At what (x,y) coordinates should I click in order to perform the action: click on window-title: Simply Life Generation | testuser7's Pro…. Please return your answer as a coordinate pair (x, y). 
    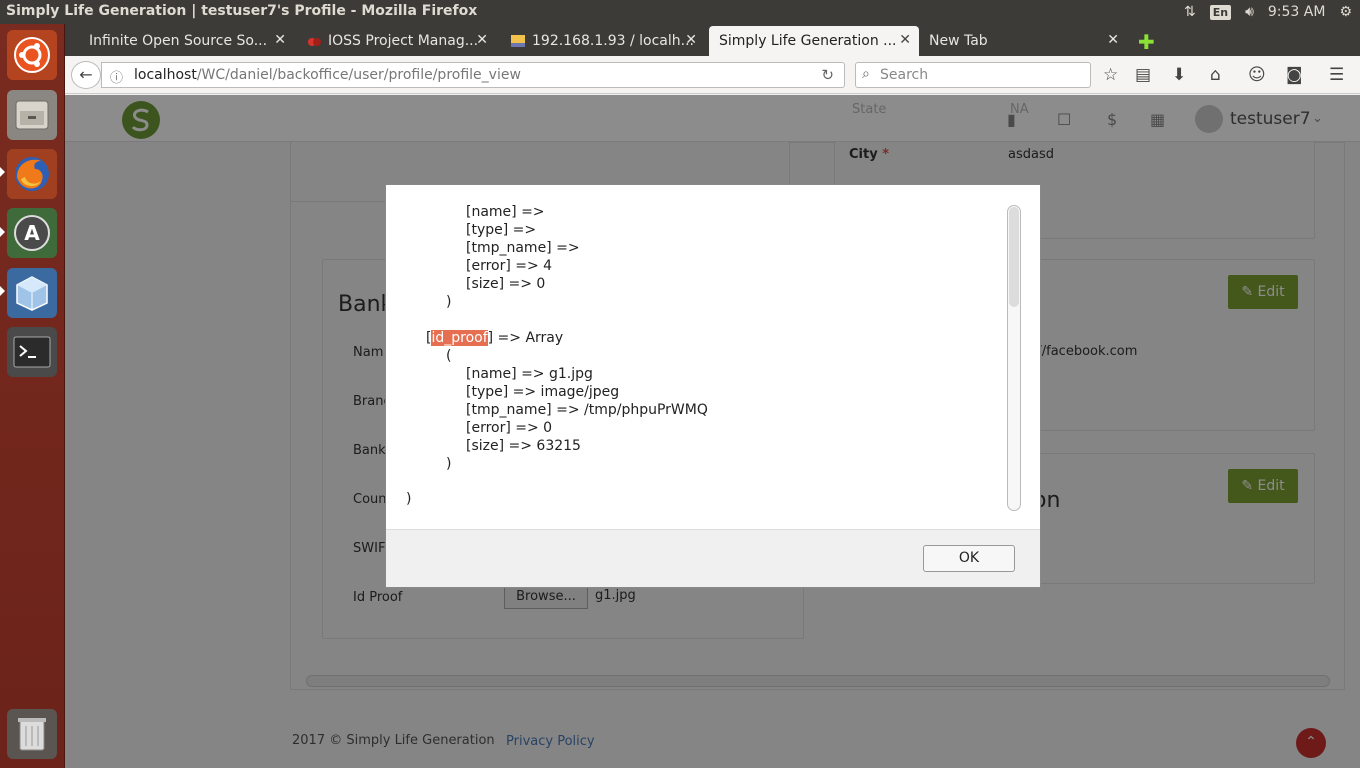
    Looking at the image, I should click on (242, 11).